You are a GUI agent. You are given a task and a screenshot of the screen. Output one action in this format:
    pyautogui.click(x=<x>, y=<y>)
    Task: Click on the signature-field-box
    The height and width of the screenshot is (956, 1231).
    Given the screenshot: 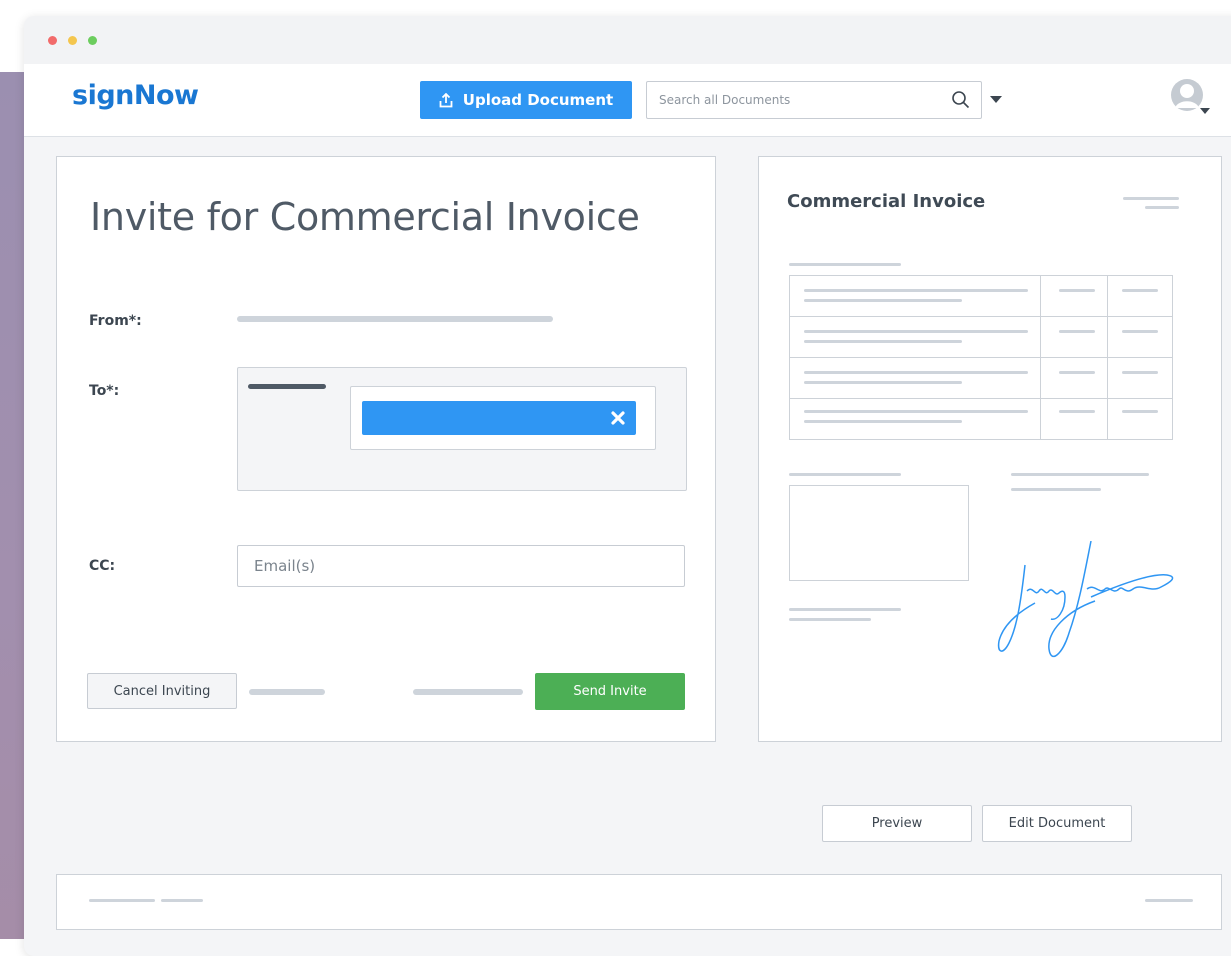 What is the action you would take?
    pyautogui.click(x=879, y=533)
    